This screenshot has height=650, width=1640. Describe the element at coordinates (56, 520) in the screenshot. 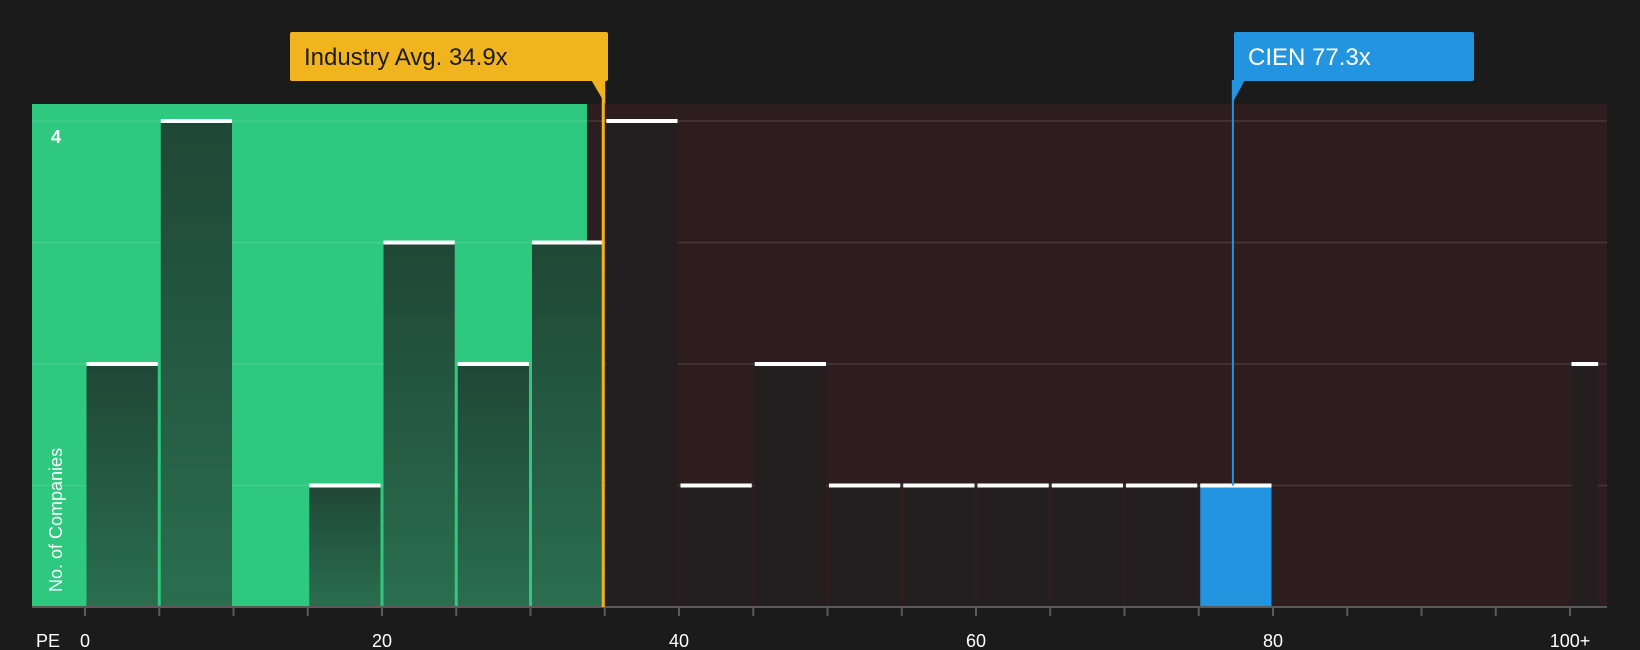

I see `y-axis-title: No. of Companies` at that location.